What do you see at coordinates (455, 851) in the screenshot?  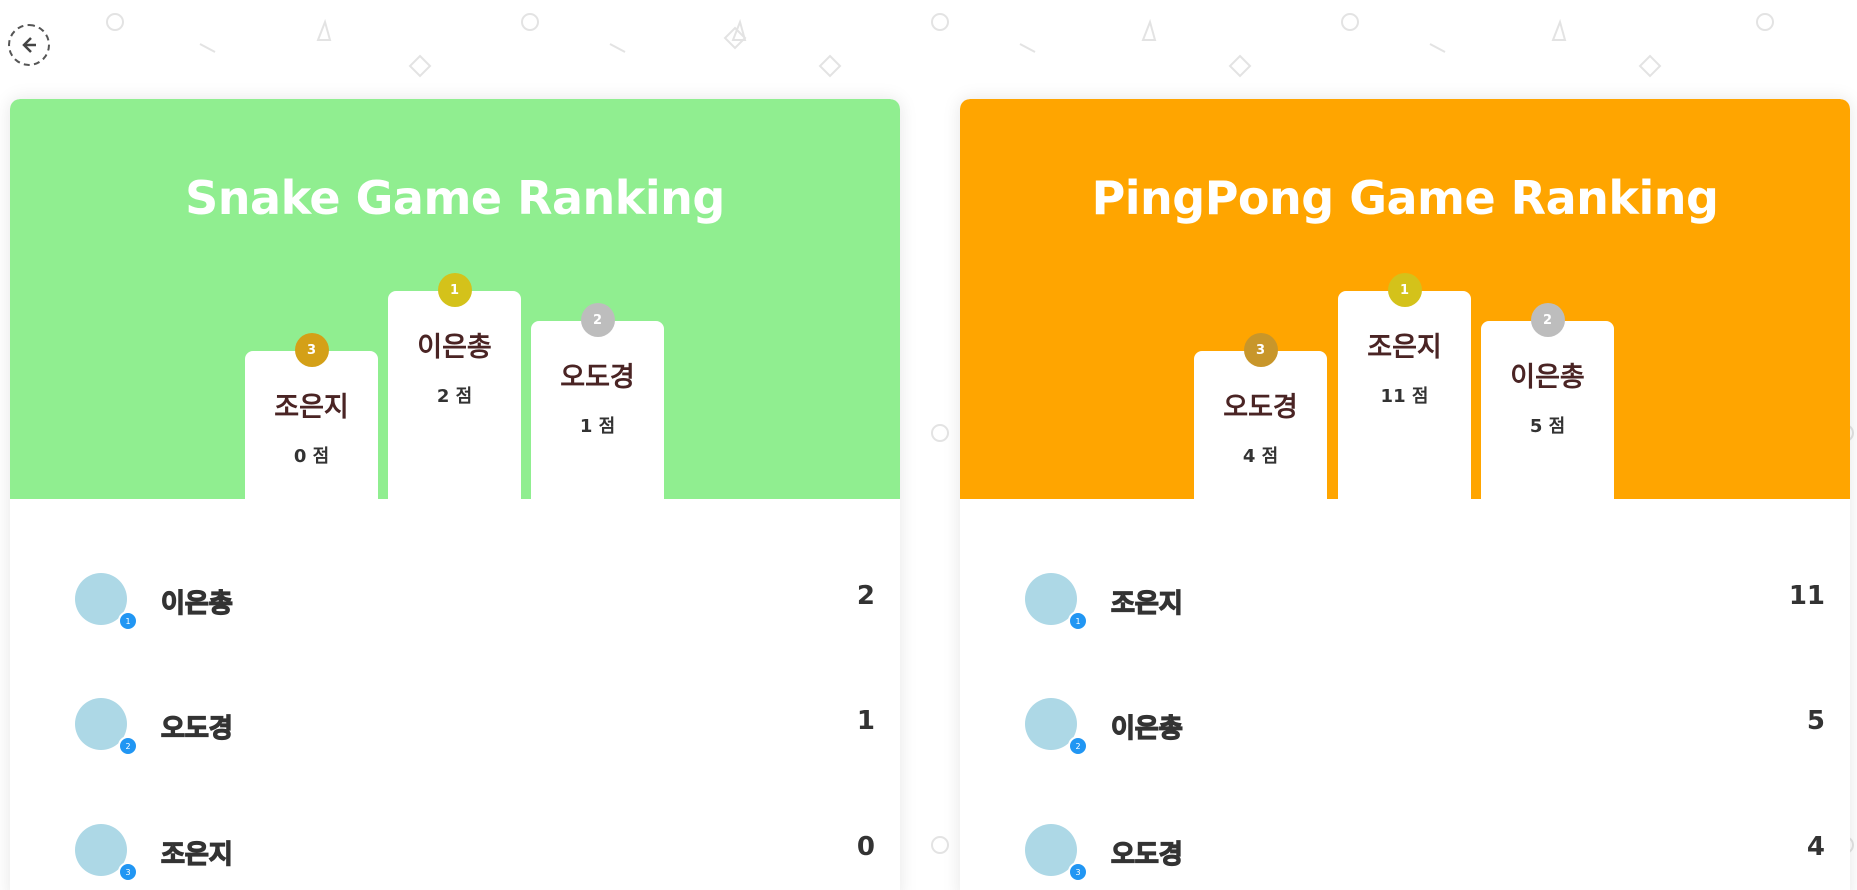 I see `list-item: 3 조은지 0` at bounding box center [455, 851].